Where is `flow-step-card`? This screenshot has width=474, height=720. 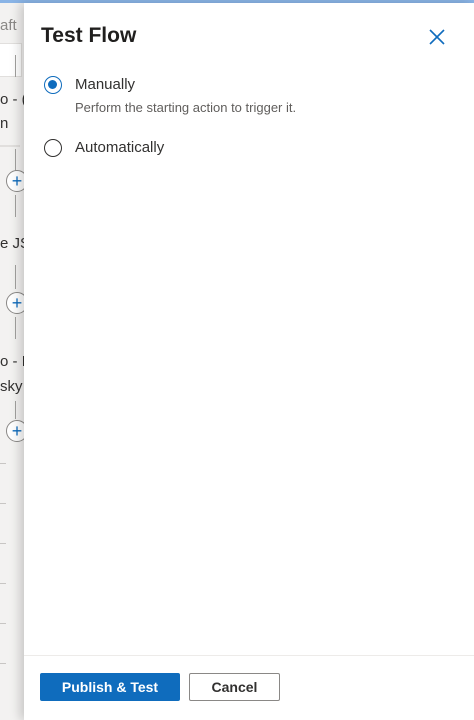
flow-step-card is located at coordinates (11, 60).